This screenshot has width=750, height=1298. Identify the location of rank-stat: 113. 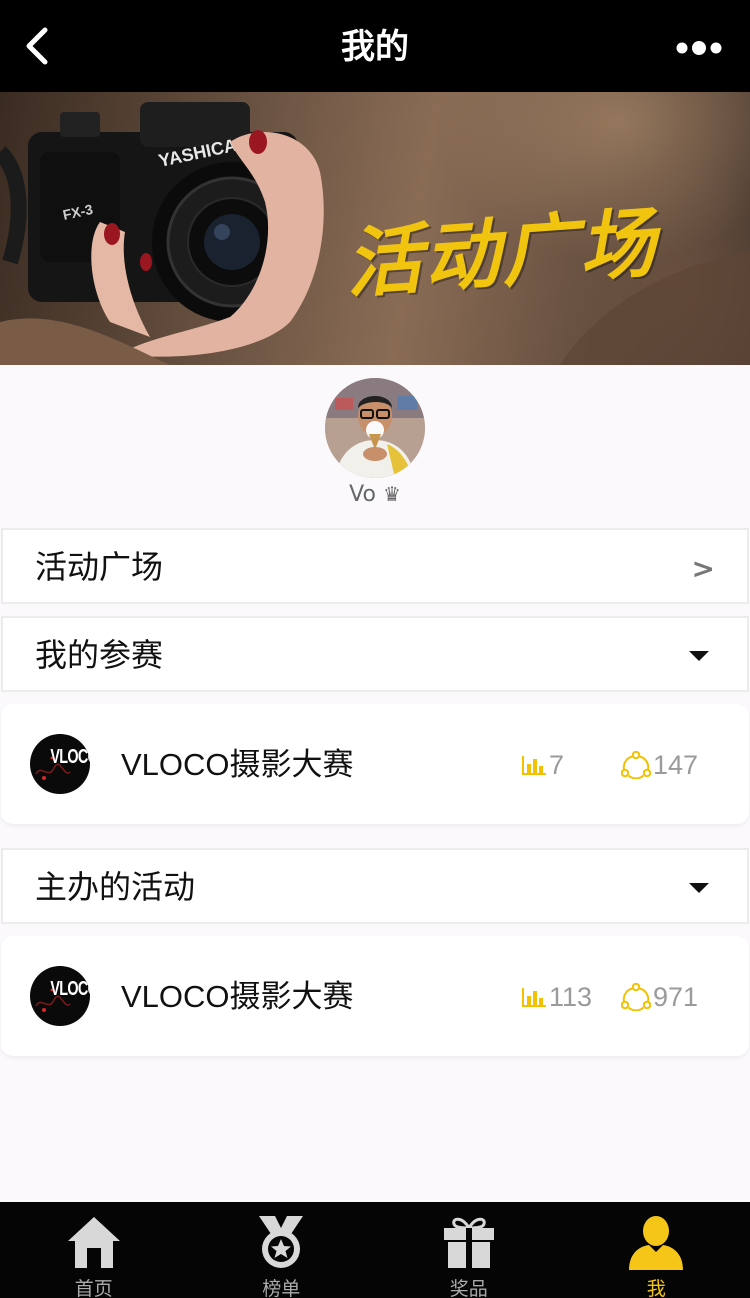
(556, 997).